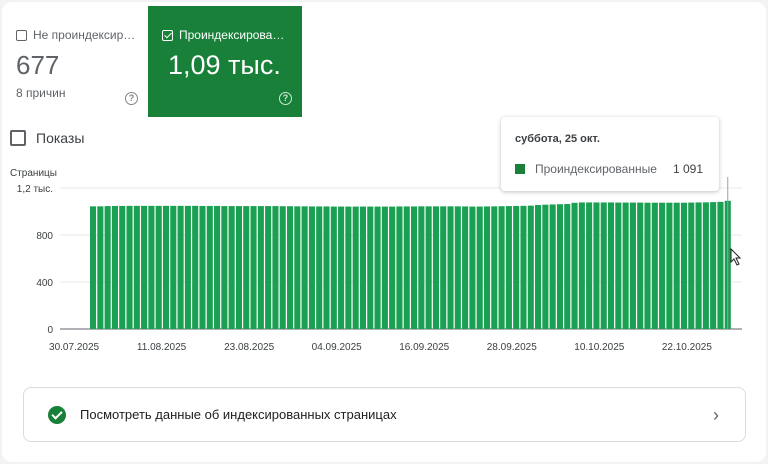 The width and height of the screenshot is (768, 464). I want to click on x-tick-label: 30.07.2025, so click(74, 347).